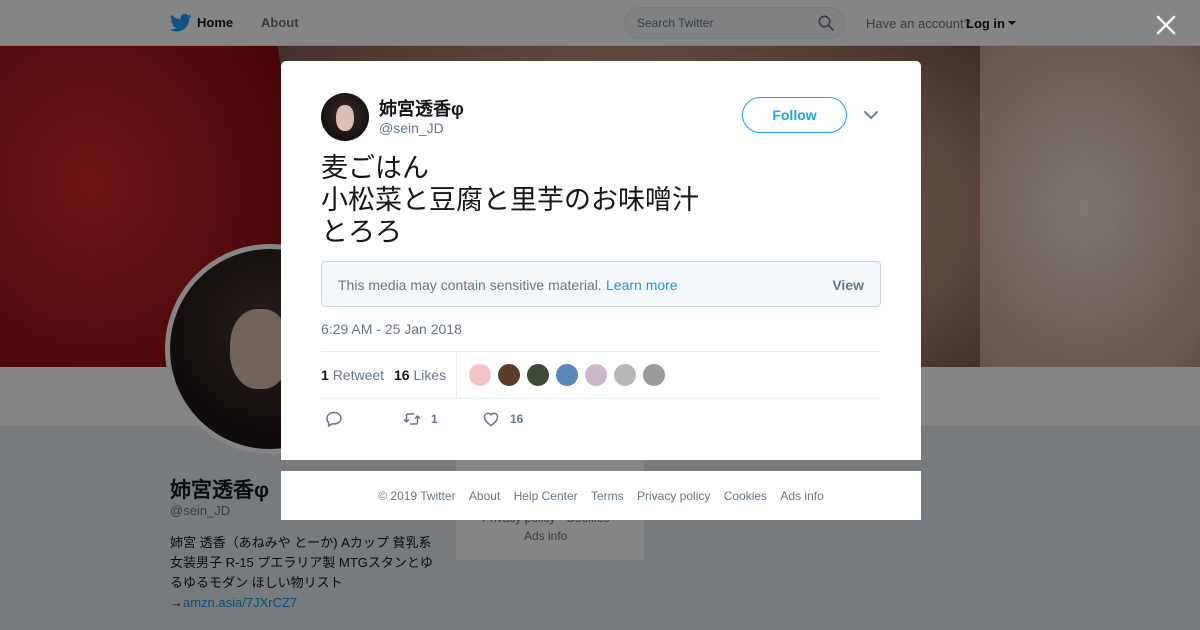 This screenshot has height=630, width=1200. I want to click on tweet-author-handle: @sein_JD, so click(411, 128).